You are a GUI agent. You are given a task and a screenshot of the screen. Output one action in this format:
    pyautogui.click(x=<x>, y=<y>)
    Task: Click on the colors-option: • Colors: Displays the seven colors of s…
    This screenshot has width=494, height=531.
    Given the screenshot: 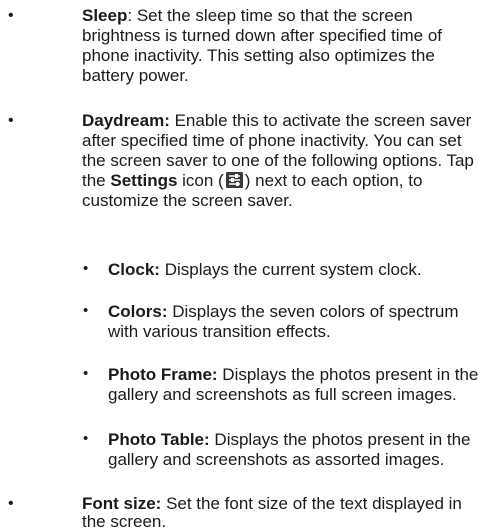 What is the action you would take?
    pyautogui.click(x=247, y=322)
    